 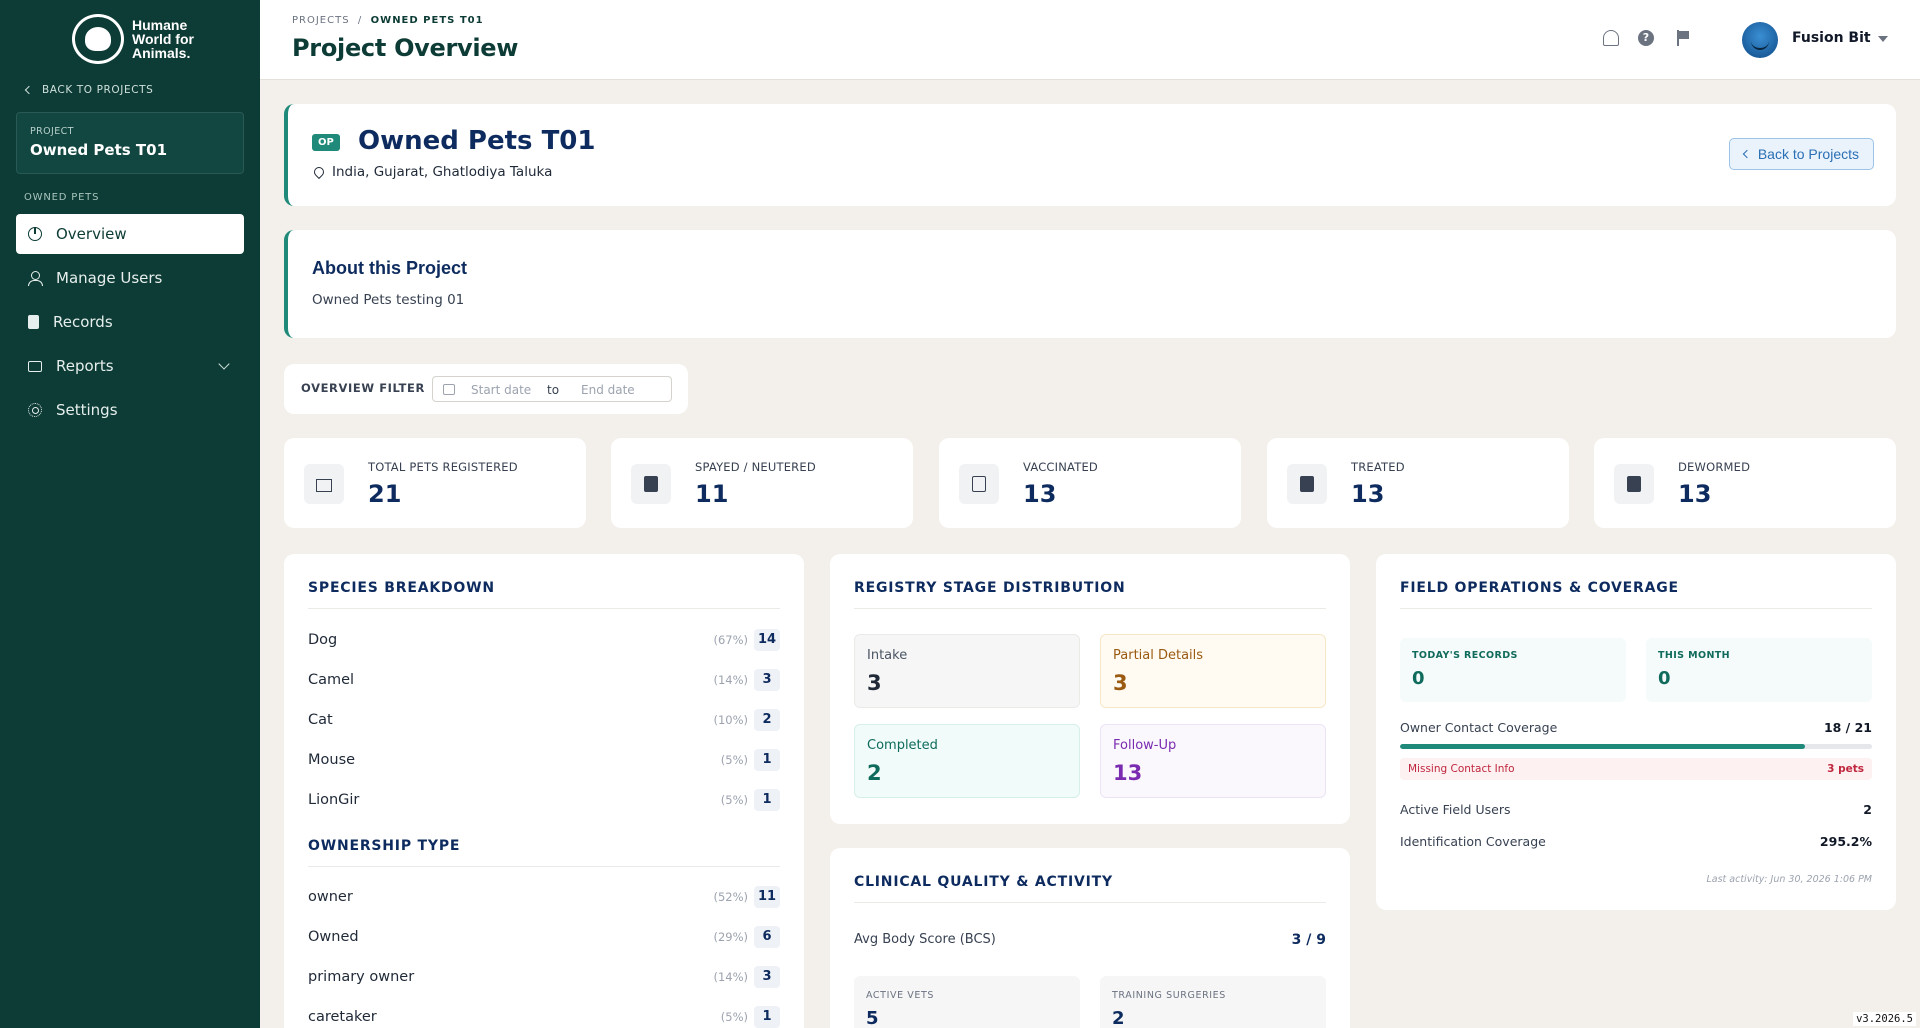 What do you see at coordinates (330, 897) in the screenshot?
I see `row-name: owner` at bounding box center [330, 897].